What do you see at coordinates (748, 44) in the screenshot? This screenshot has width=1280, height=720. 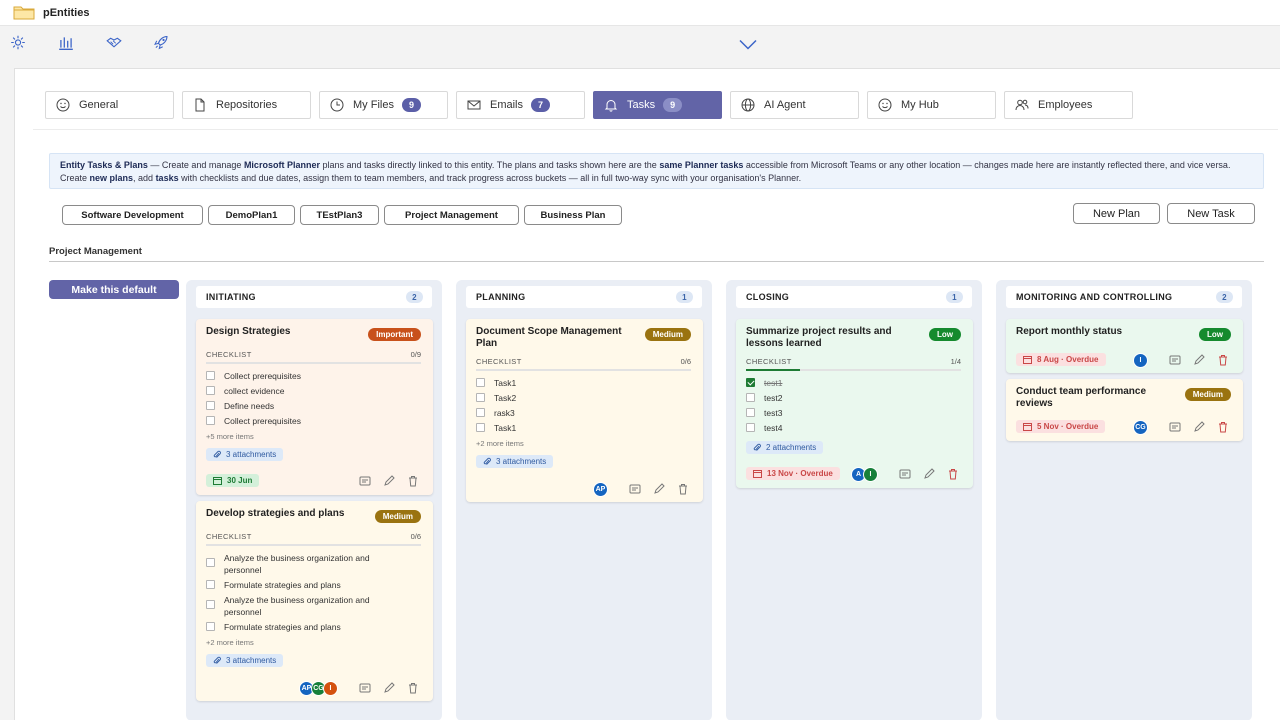 I see `chevron-down-icon` at bounding box center [748, 44].